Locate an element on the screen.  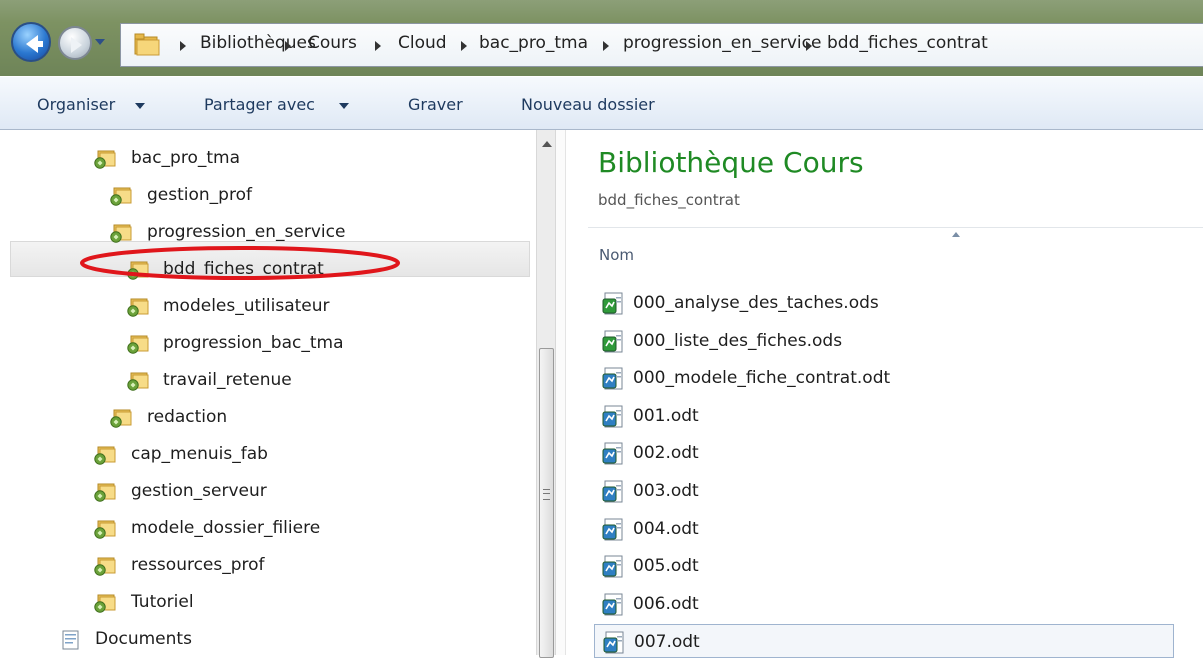
tree-item-bac-pro-tma: bac_pro_tma is located at coordinates (265, 159).